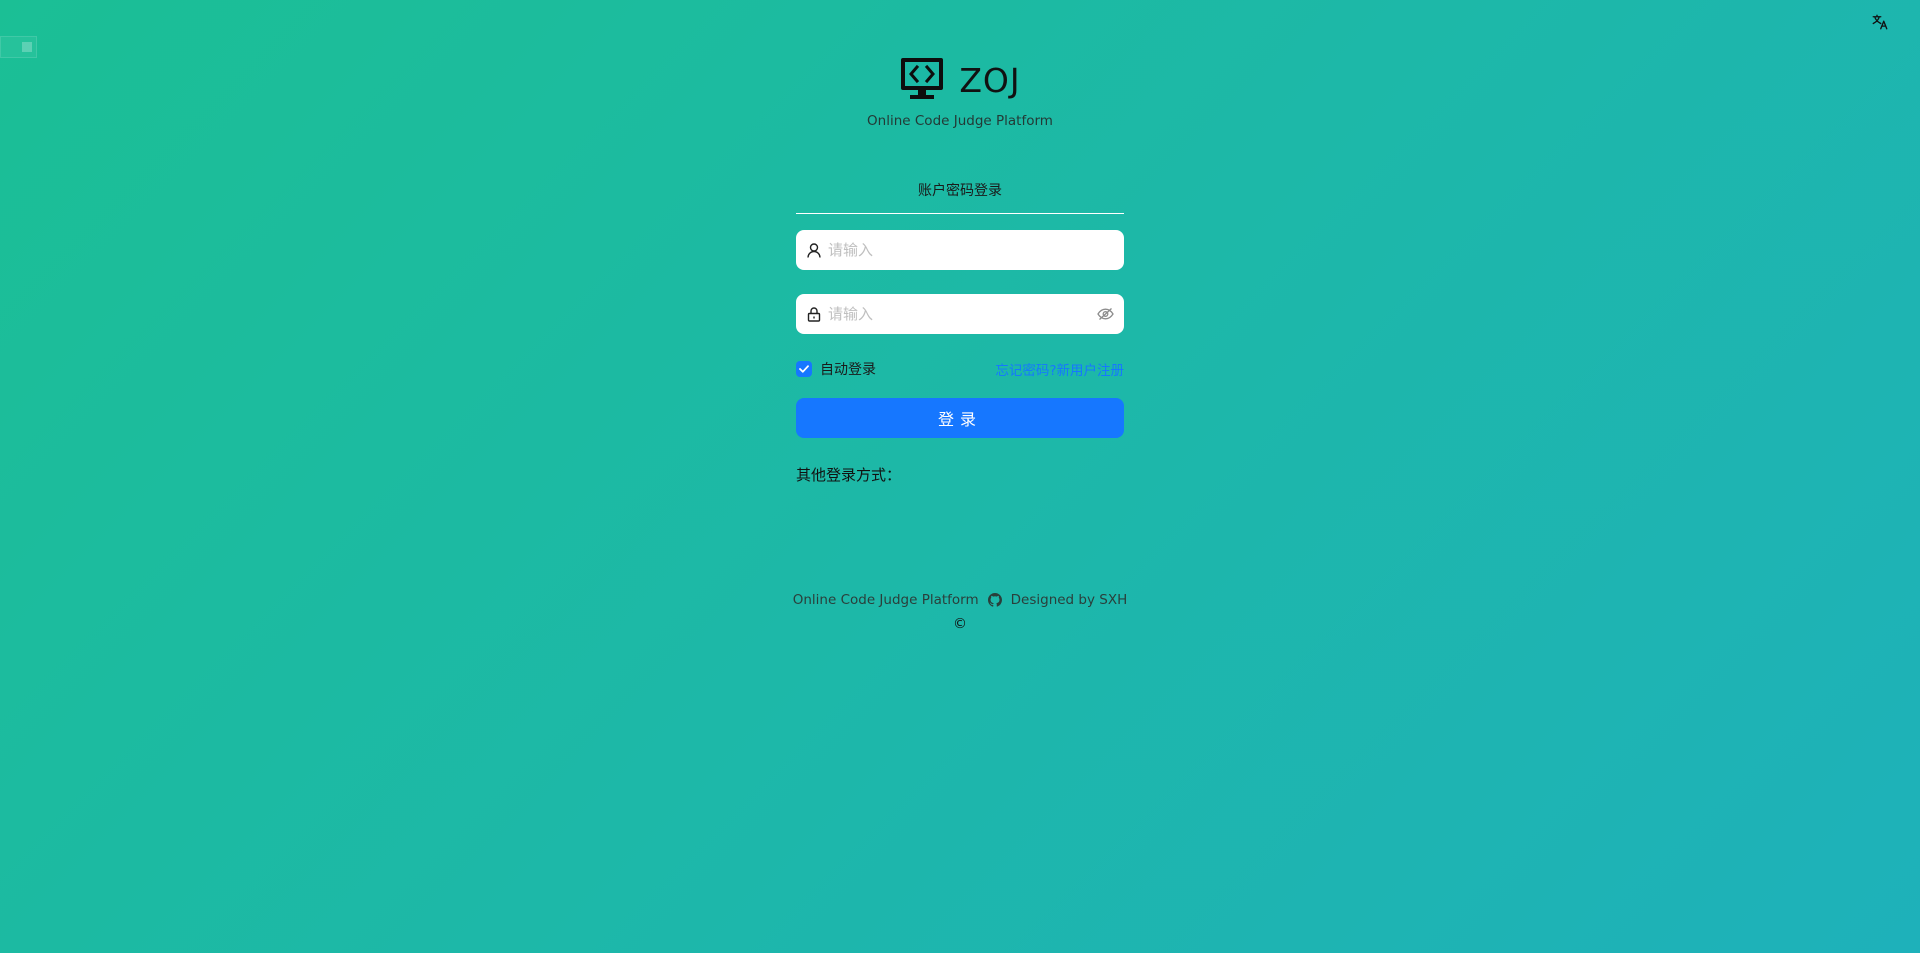 The image size is (1920, 953). What do you see at coordinates (848, 370) in the screenshot?
I see `auto-login-label: 自动登录` at bounding box center [848, 370].